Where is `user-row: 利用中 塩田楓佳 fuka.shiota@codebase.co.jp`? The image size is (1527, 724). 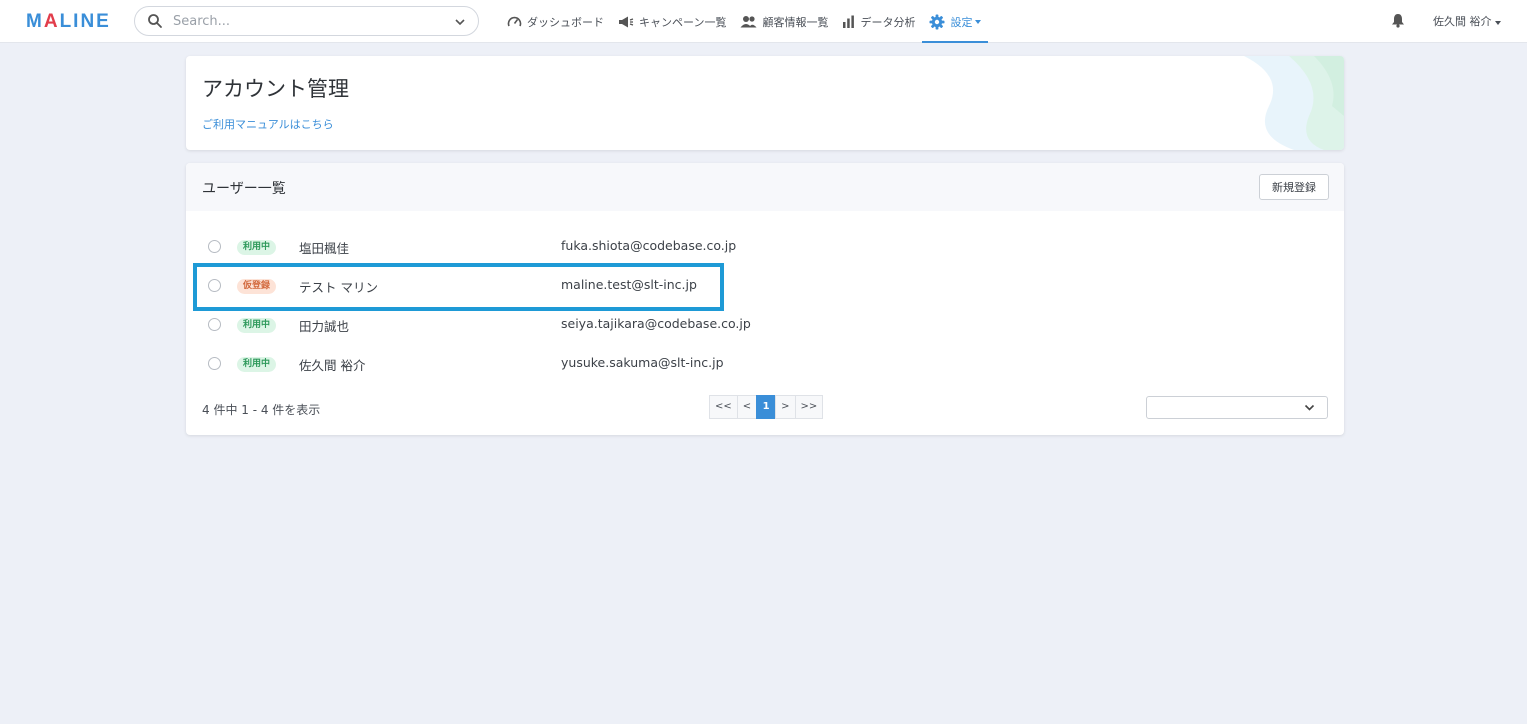 user-row: 利用中 塩田楓佳 fuka.shiota@codebase.co.jp is located at coordinates (765, 247).